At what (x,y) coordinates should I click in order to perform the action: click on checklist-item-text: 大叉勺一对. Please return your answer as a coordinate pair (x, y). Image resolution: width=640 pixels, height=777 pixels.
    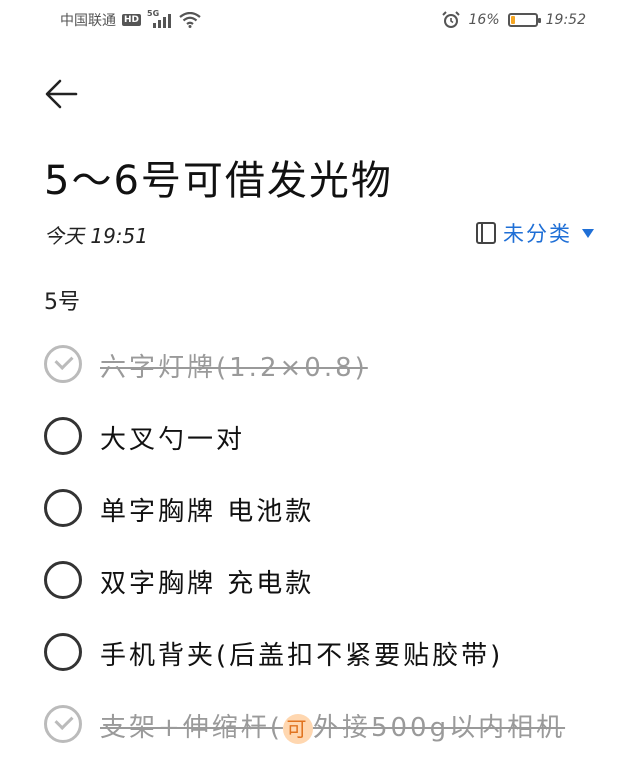
    Looking at the image, I should click on (172, 437).